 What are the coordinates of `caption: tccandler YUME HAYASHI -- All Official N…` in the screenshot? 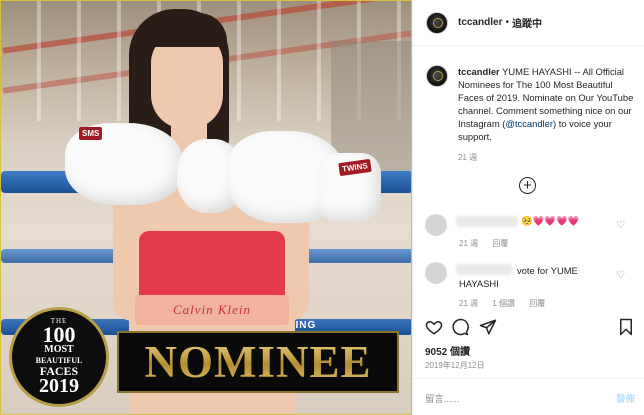 It's located at (531, 104).